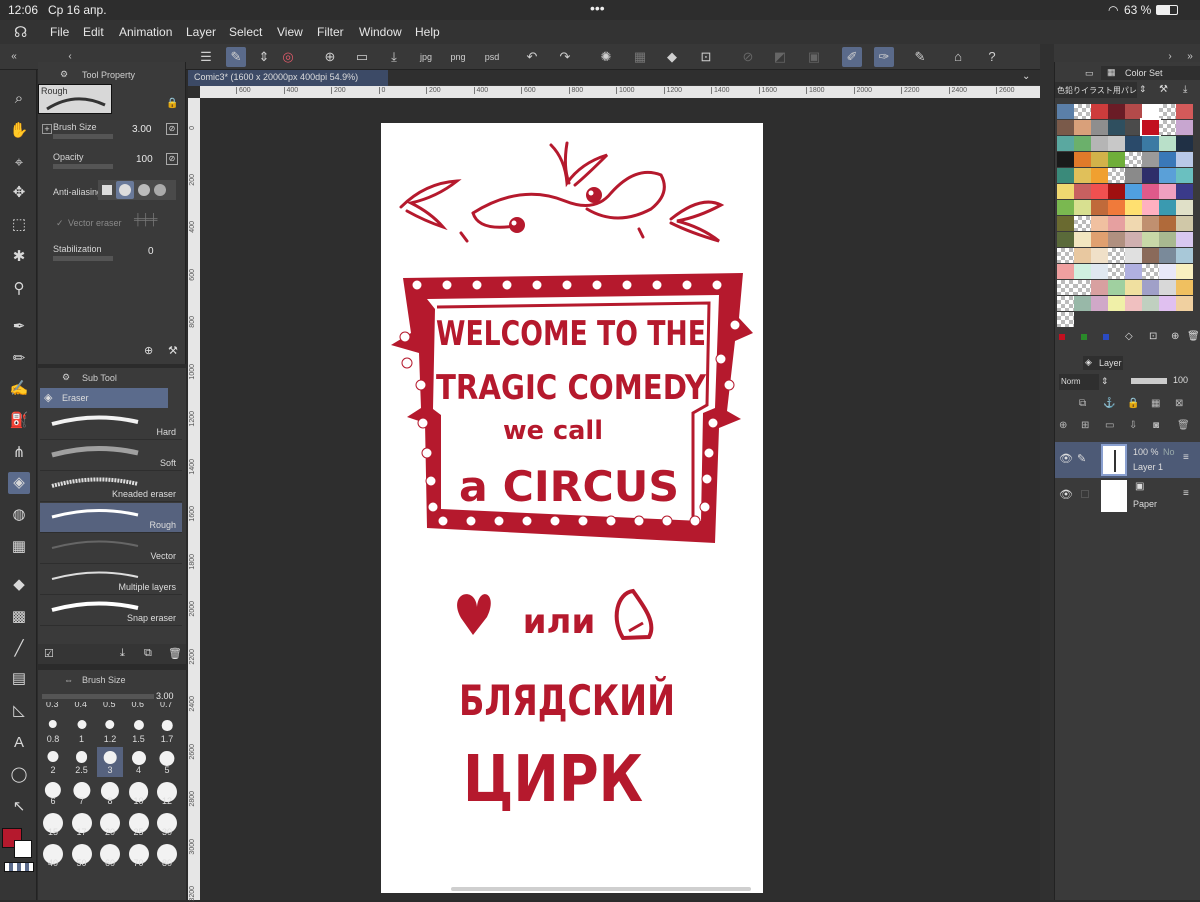 This screenshot has height=902, width=1200. I want to click on spinner-icon: ⇕, so click(264, 57).